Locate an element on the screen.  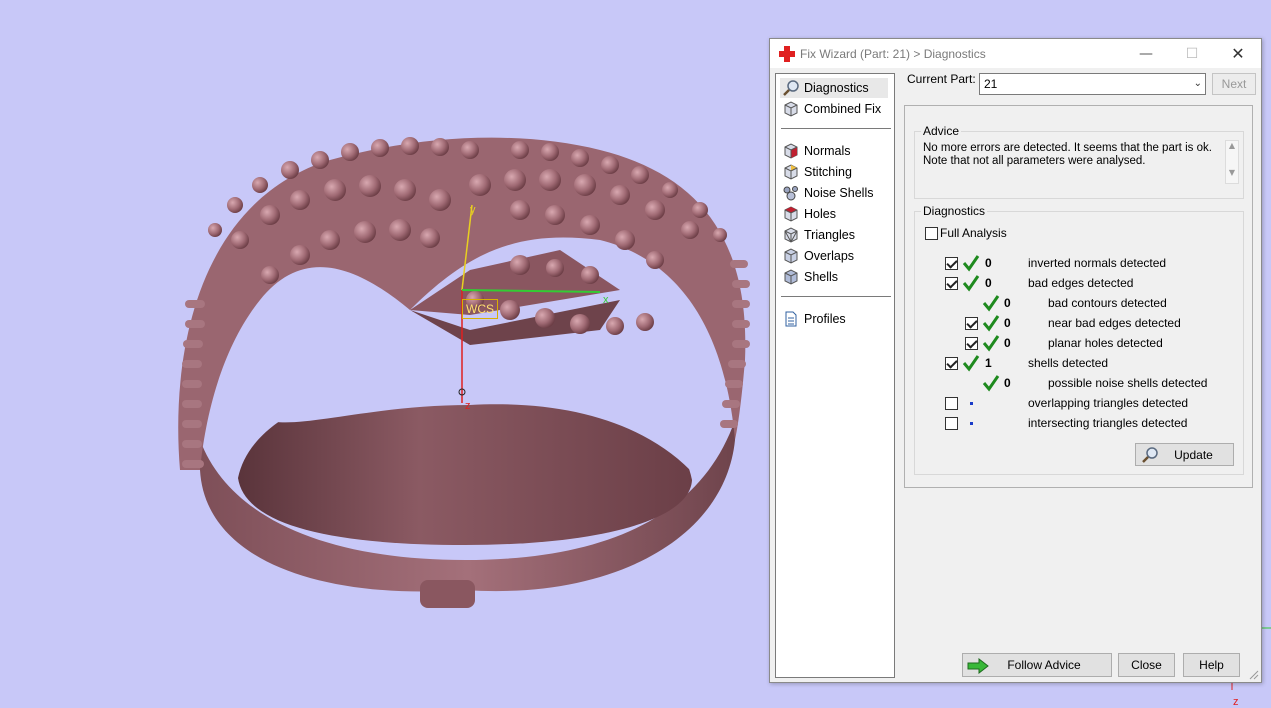
row-label: planar holes detected is located at coordinates (1105, 343).